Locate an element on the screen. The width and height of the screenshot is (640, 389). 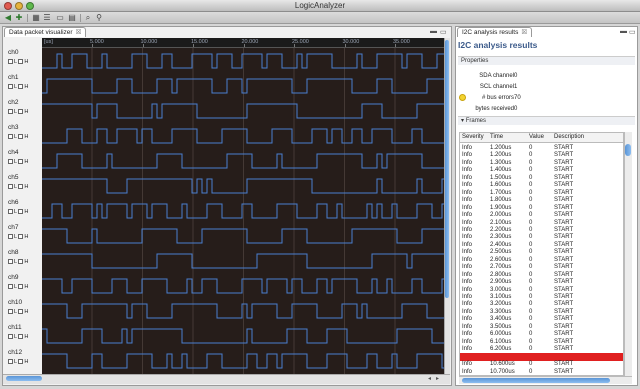
channel-name: ch9 is located at coordinates (13, 277).